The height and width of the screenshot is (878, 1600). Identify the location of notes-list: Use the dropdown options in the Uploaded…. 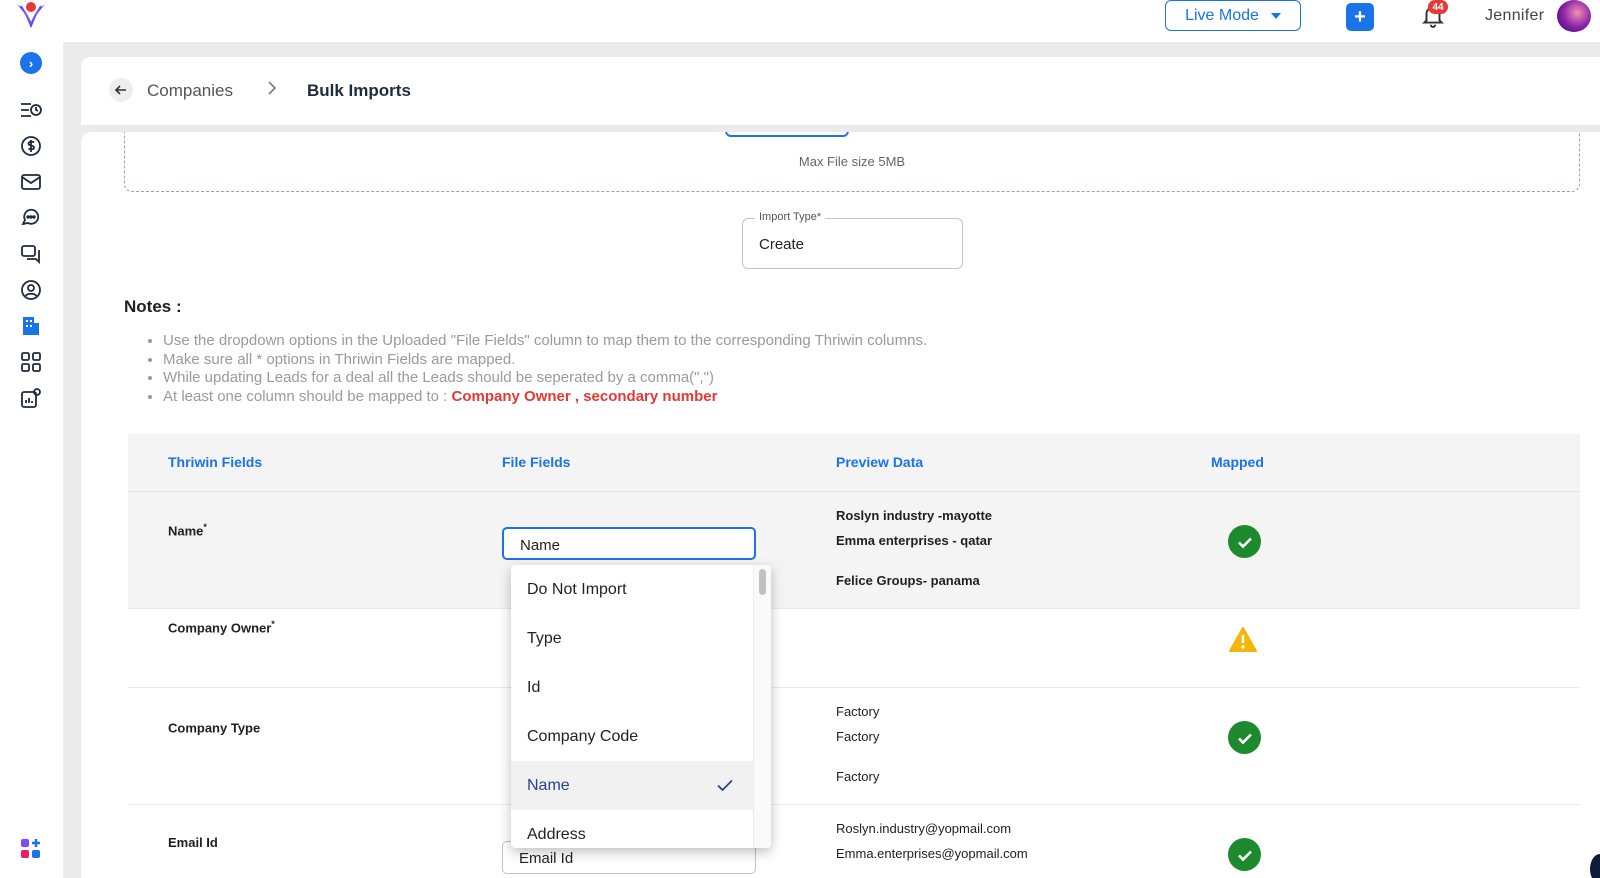
(537, 369).